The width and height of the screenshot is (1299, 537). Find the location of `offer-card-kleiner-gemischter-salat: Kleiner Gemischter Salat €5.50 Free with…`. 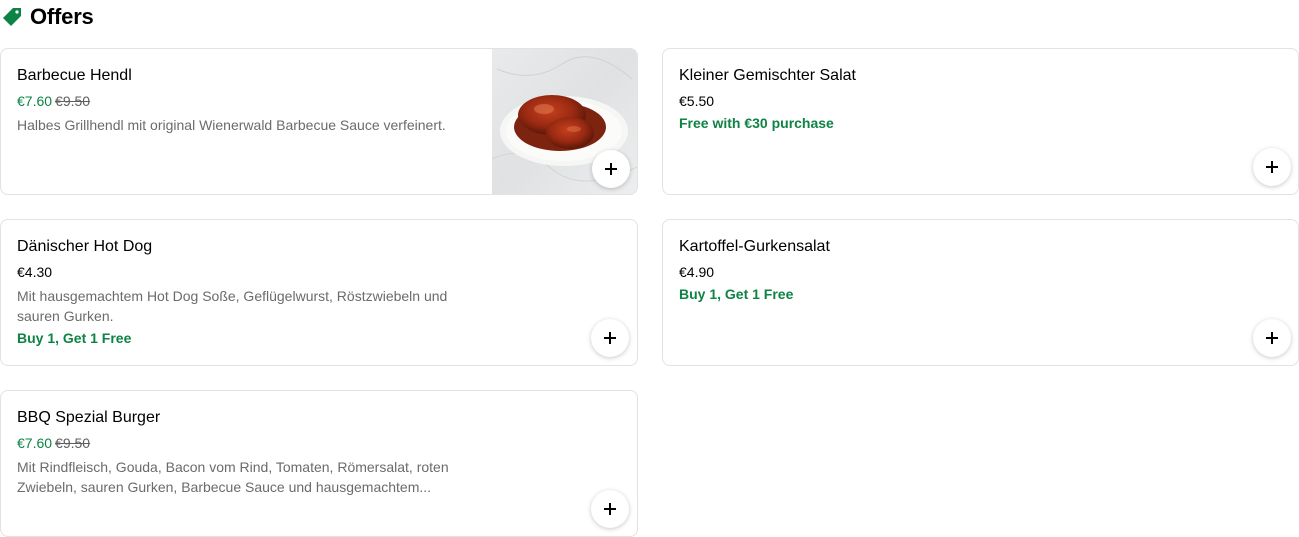

offer-card-kleiner-gemischter-salat: Kleiner Gemischter Salat €5.50 Free with… is located at coordinates (980, 121).